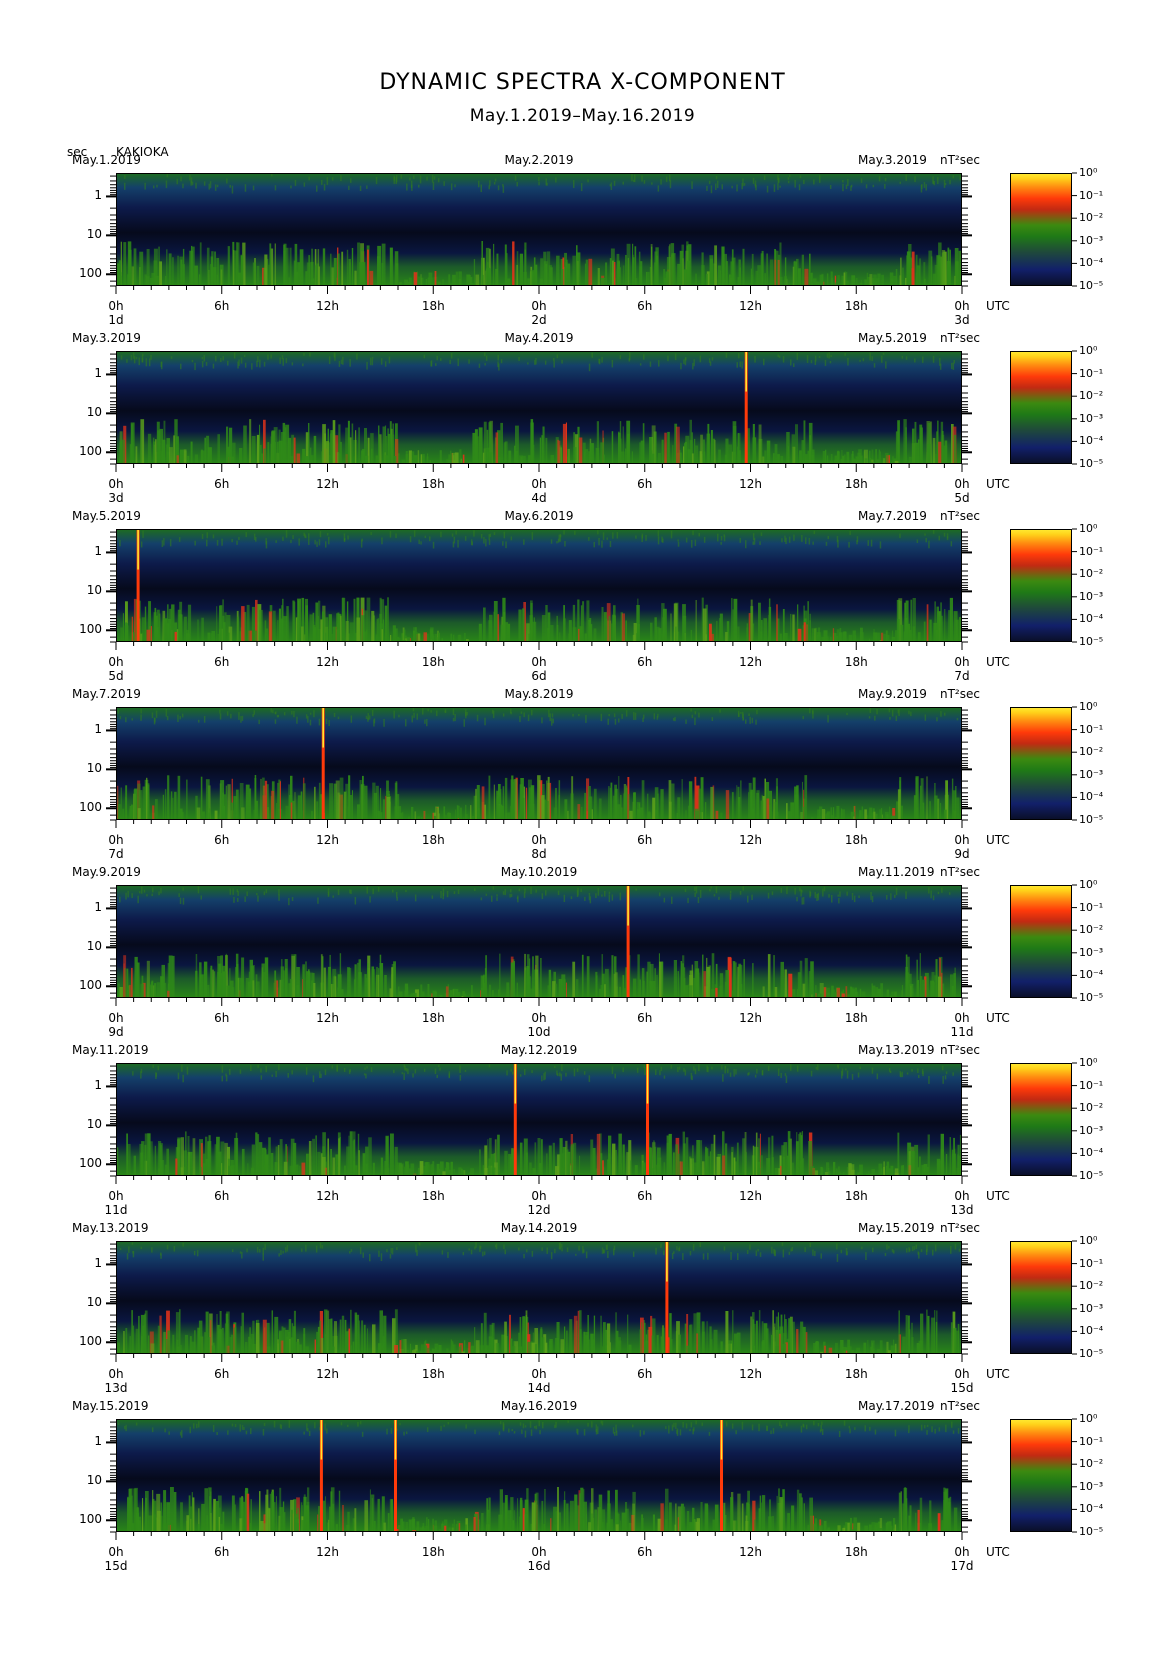 The height and width of the screenshot is (1679, 1165). What do you see at coordinates (539, 498) in the screenshot?
I see `day-label-mid: 4d` at bounding box center [539, 498].